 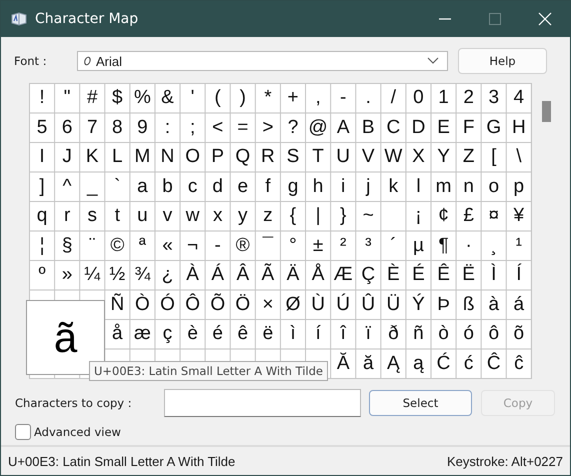 I want to click on character-cell: D, so click(x=417, y=127).